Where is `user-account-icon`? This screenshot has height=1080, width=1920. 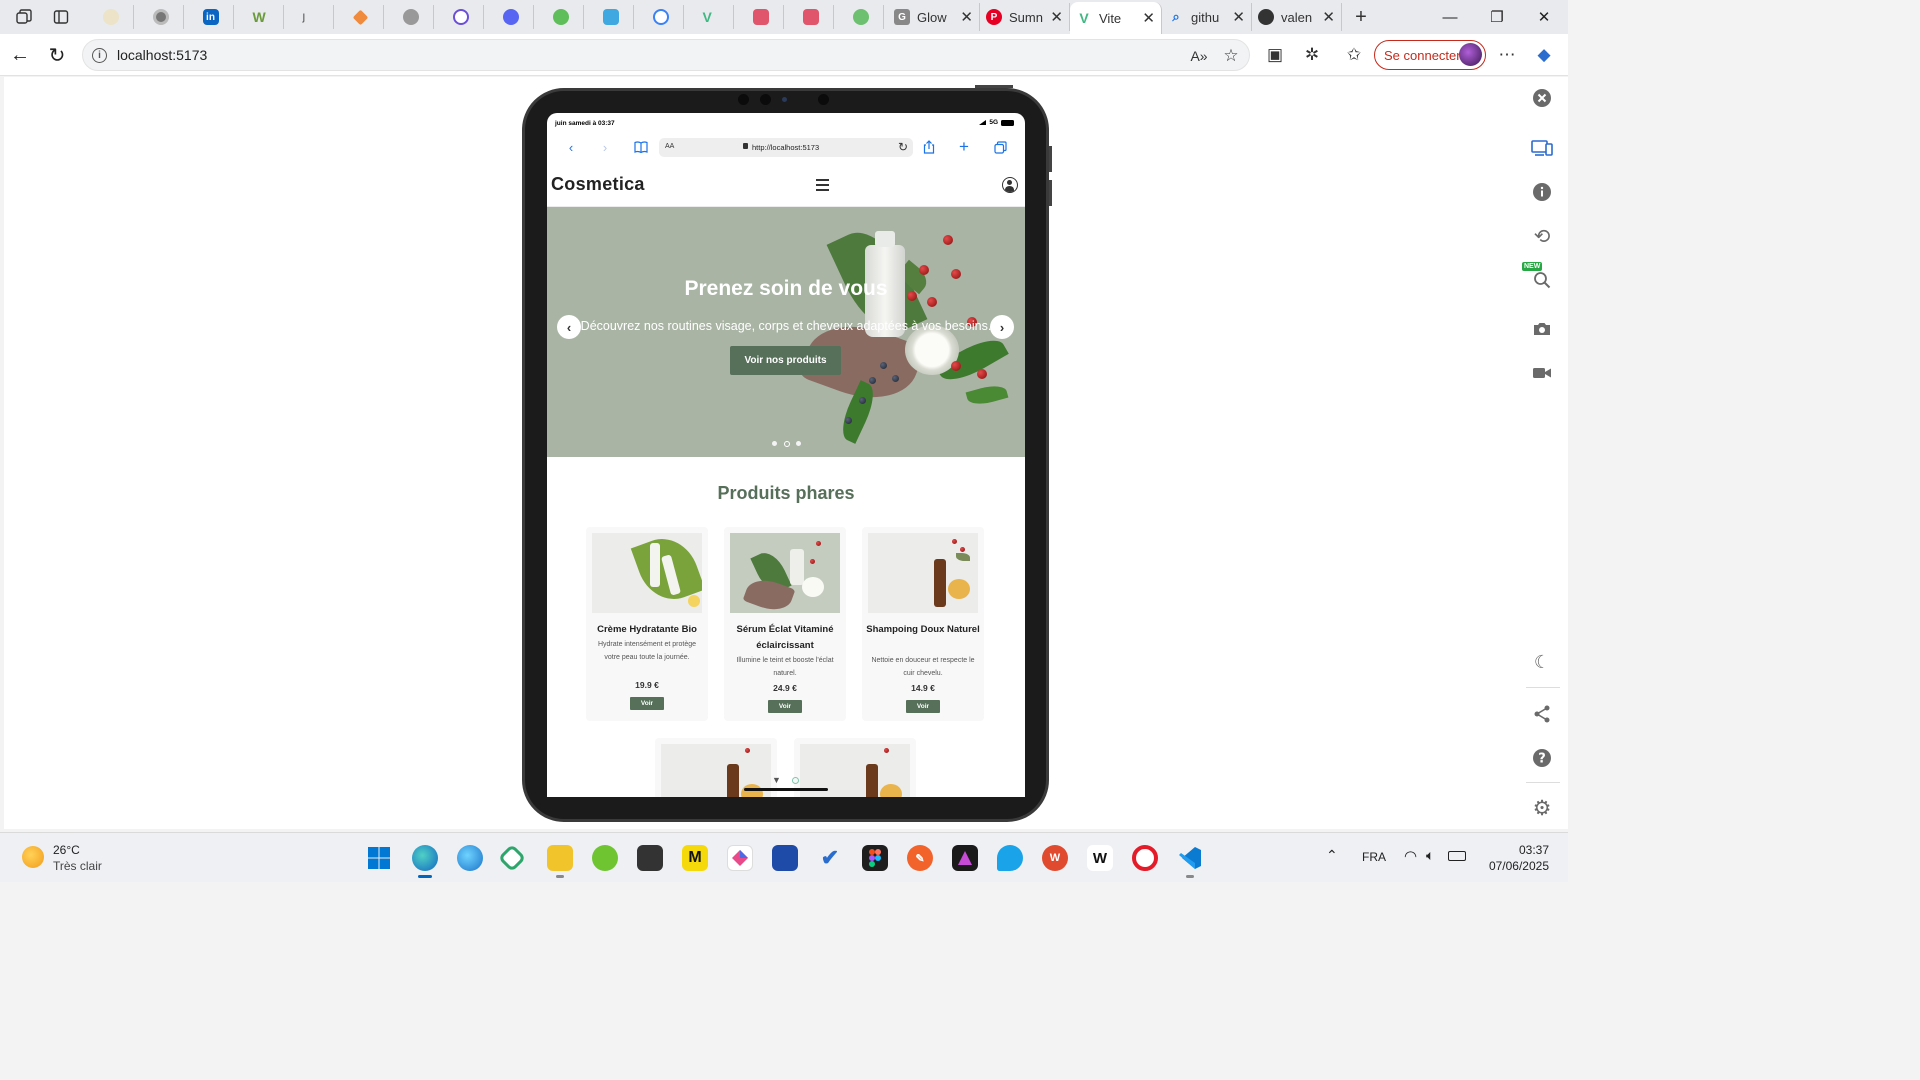
user-account-icon is located at coordinates (1010, 185).